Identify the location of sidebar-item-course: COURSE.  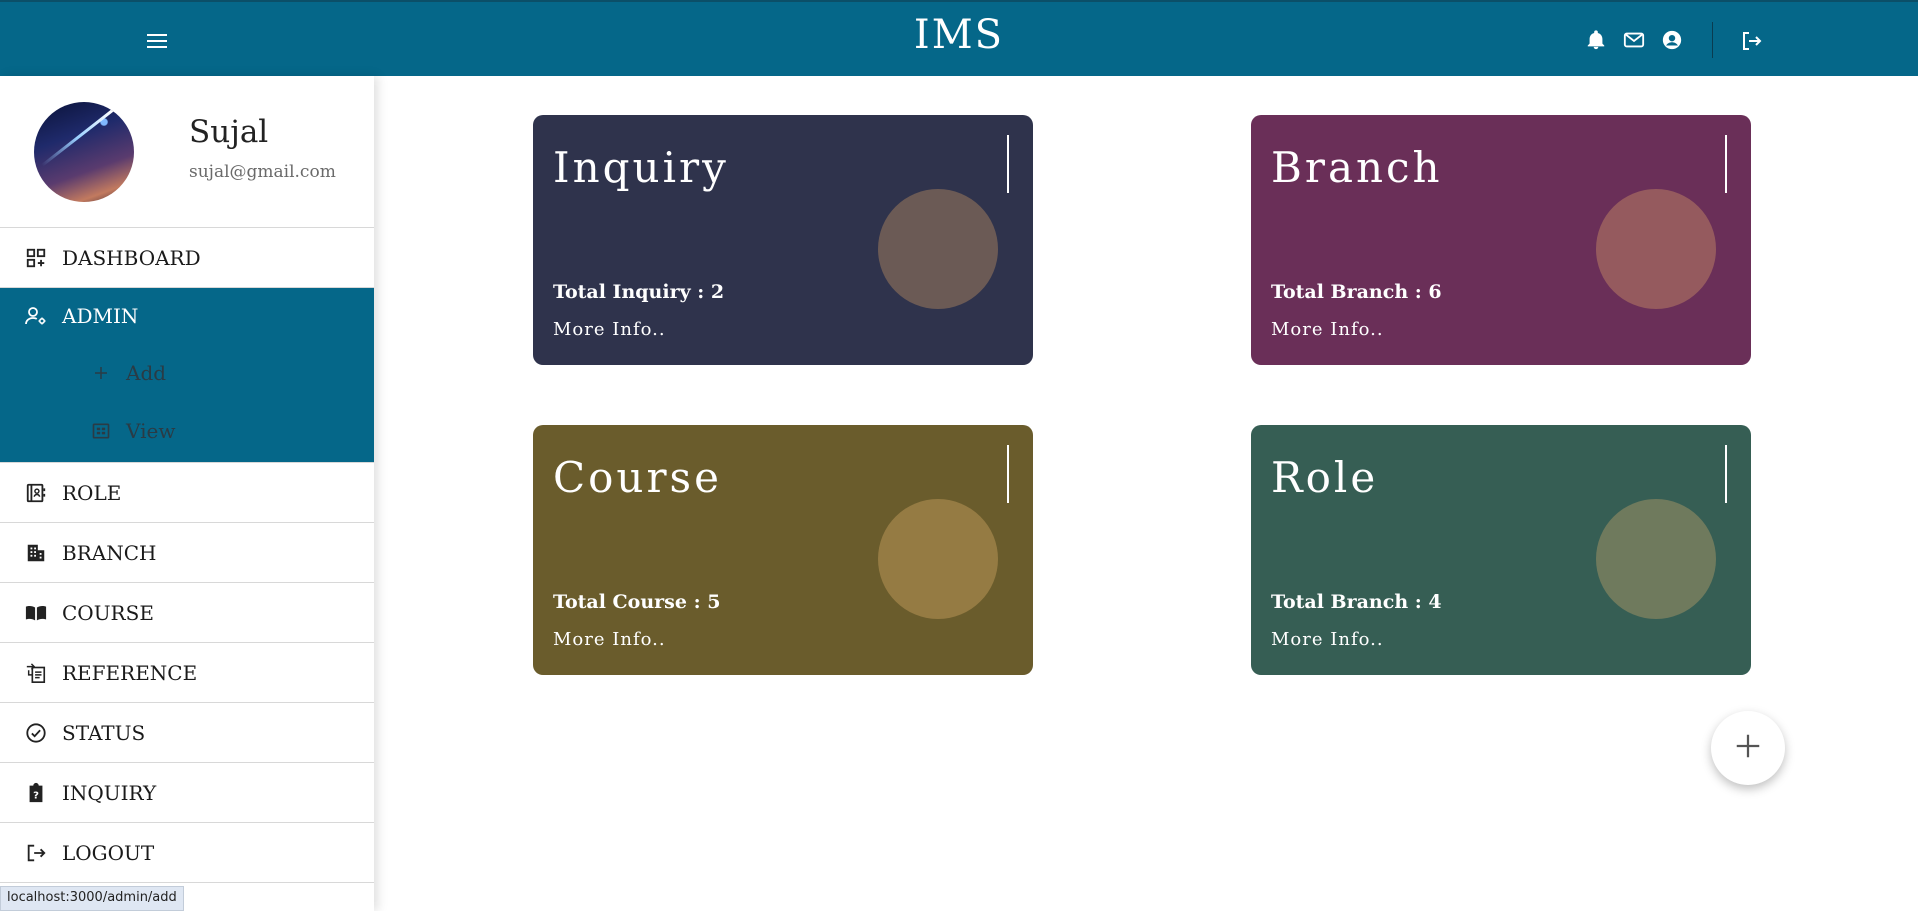
(187, 613).